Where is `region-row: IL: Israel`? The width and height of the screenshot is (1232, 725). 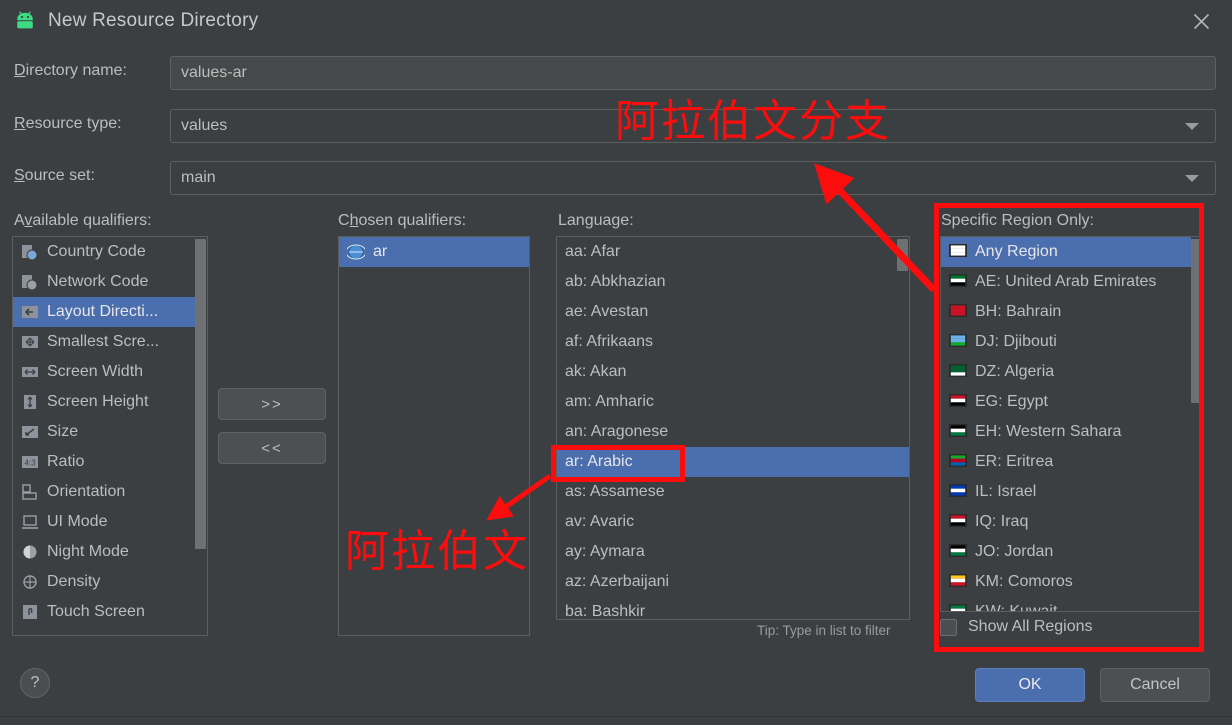 region-row: IL: Israel is located at coordinates (1066, 492).